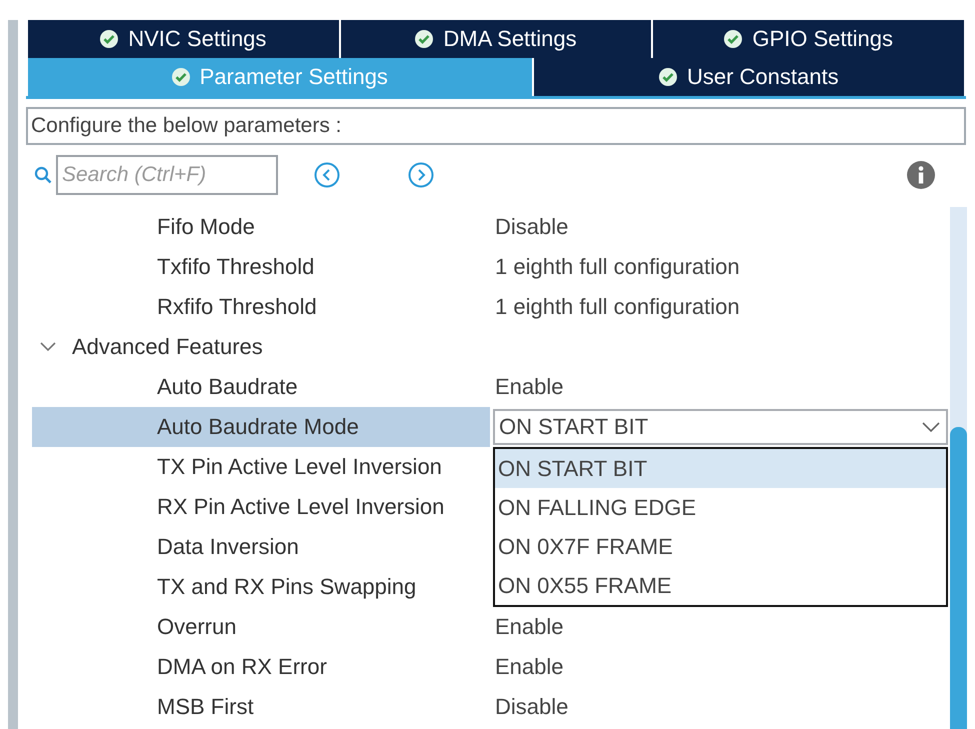  I want to click on tab: DMA Settings, so click(497, 39).